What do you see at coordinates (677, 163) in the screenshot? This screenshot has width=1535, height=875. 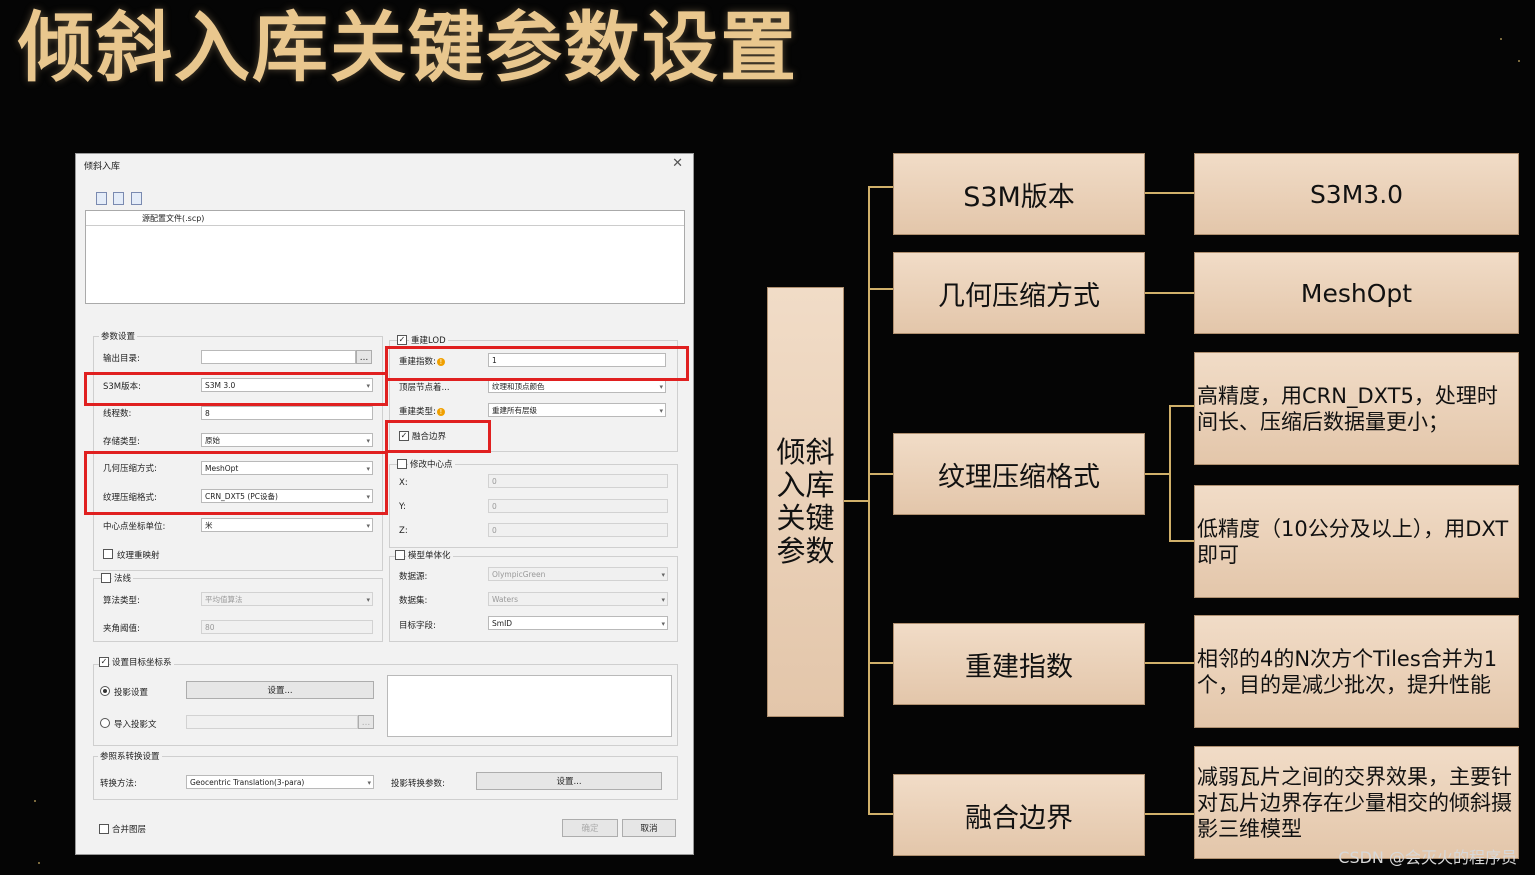 I see `close-icon: ✕` at bounding box center [677, 163].